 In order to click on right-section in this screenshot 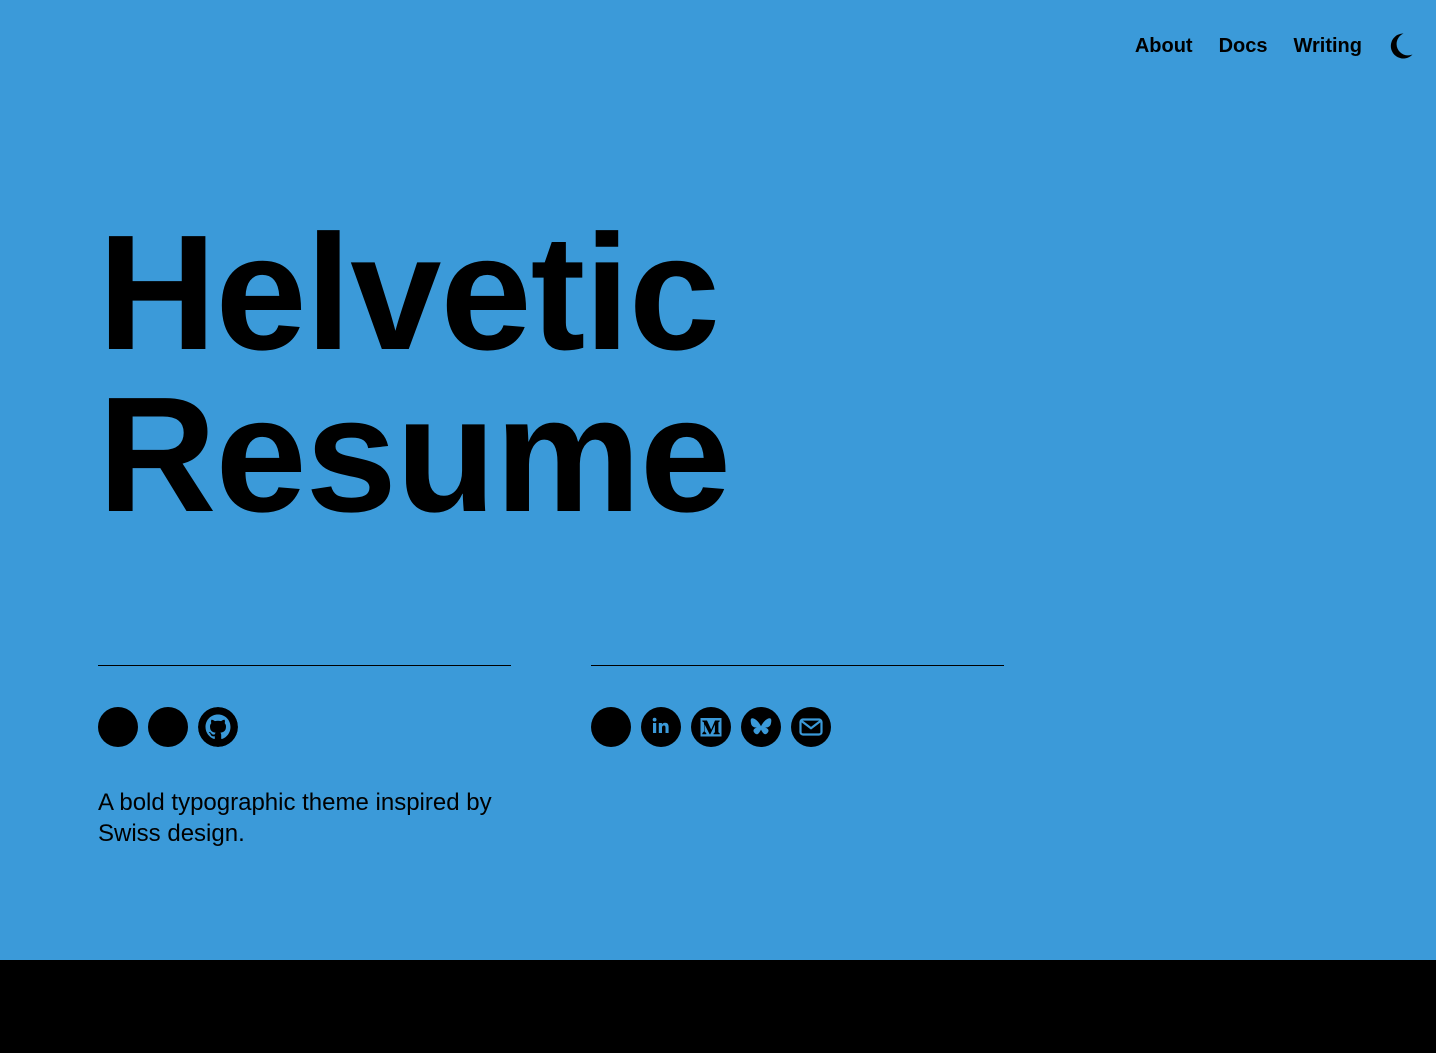, I will do `click(797, 706)`.